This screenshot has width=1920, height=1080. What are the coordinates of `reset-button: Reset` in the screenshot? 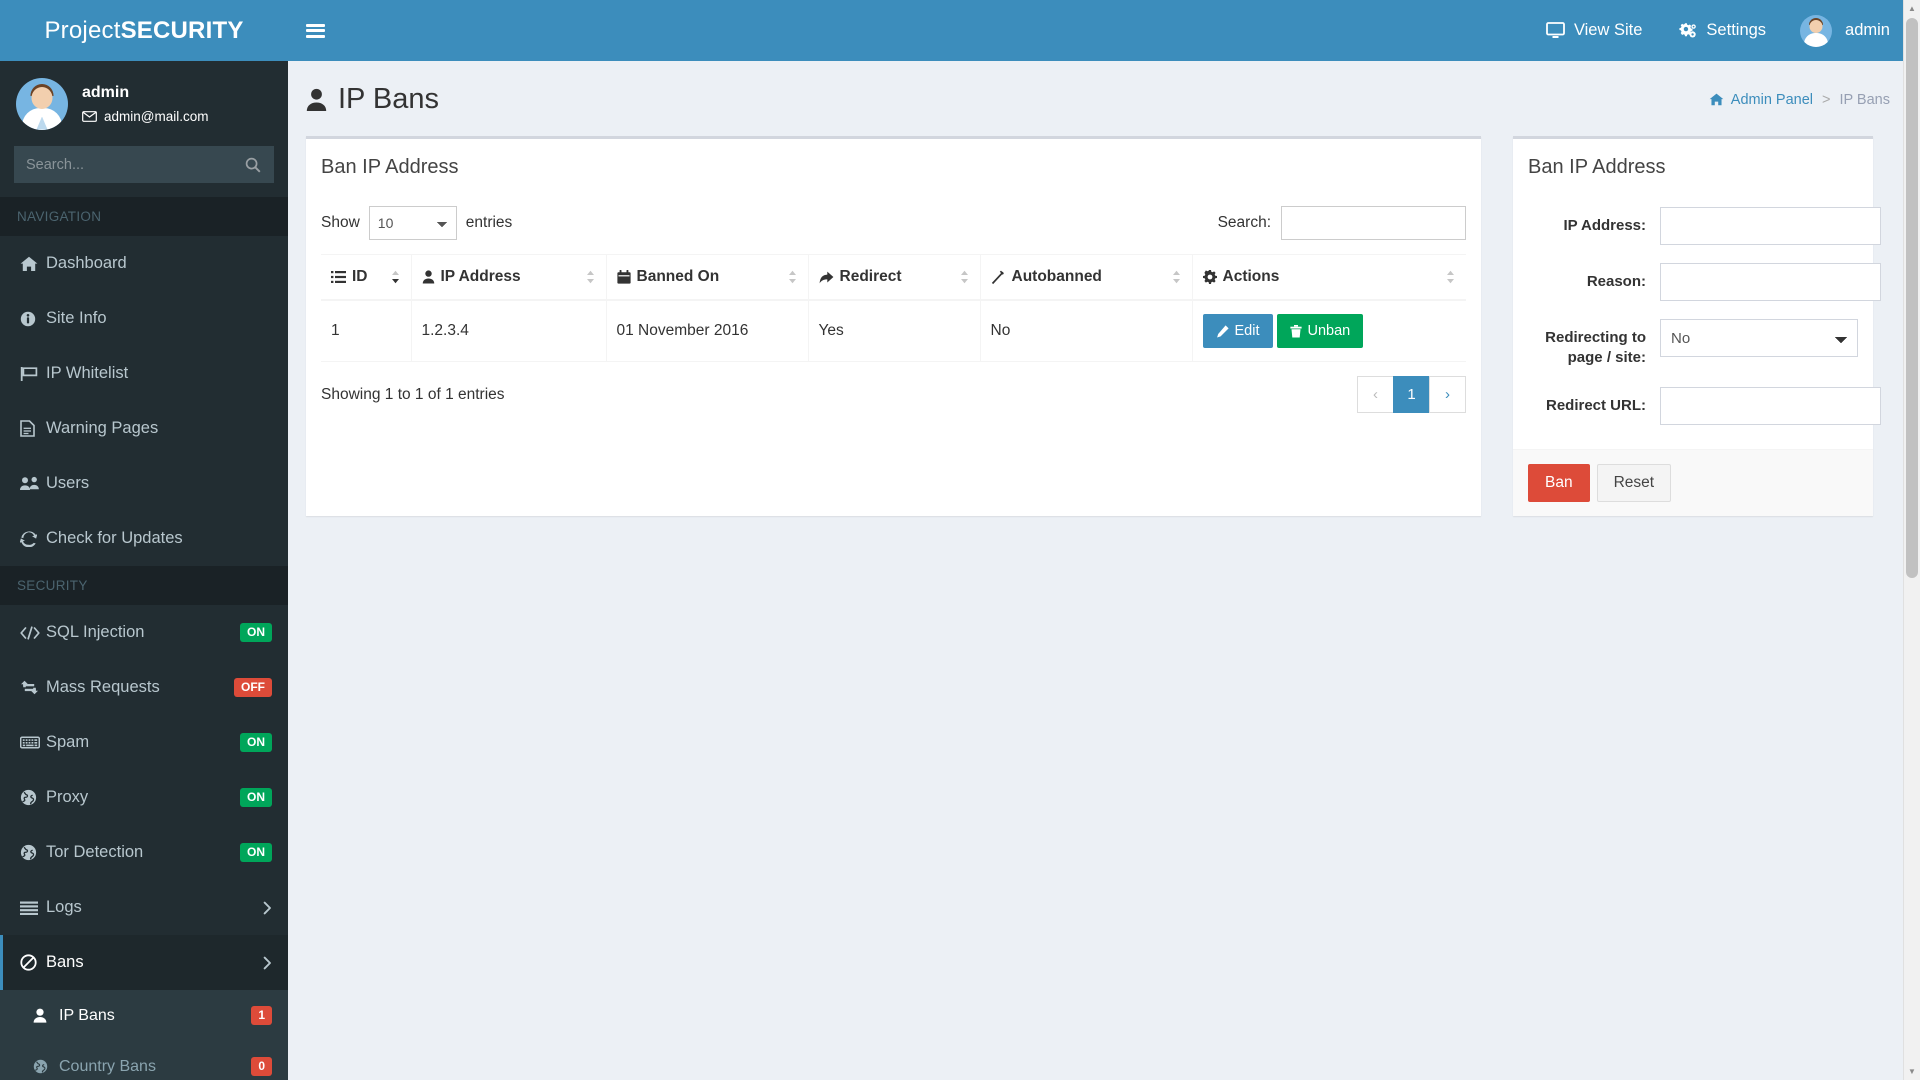 It's located at (1634, 482).